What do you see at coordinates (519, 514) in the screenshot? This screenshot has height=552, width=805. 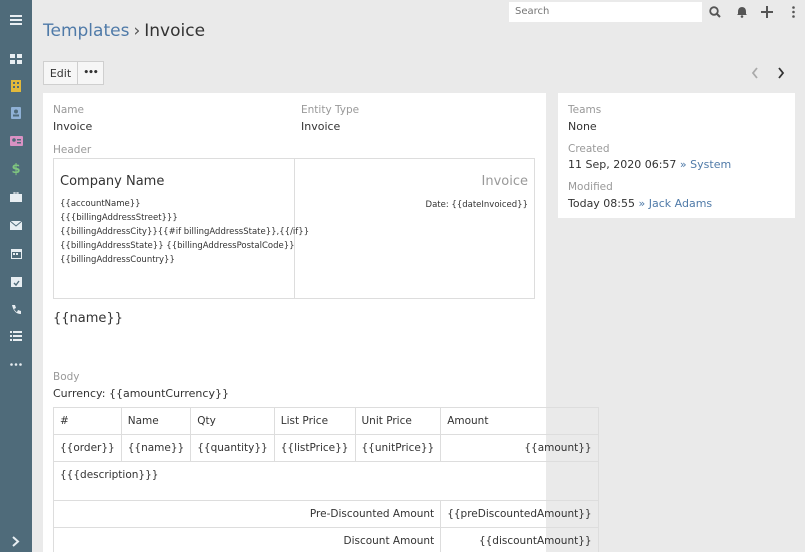 I see `total-value: {{preDiscountedAmount}}` at bounding box center [519, 514].